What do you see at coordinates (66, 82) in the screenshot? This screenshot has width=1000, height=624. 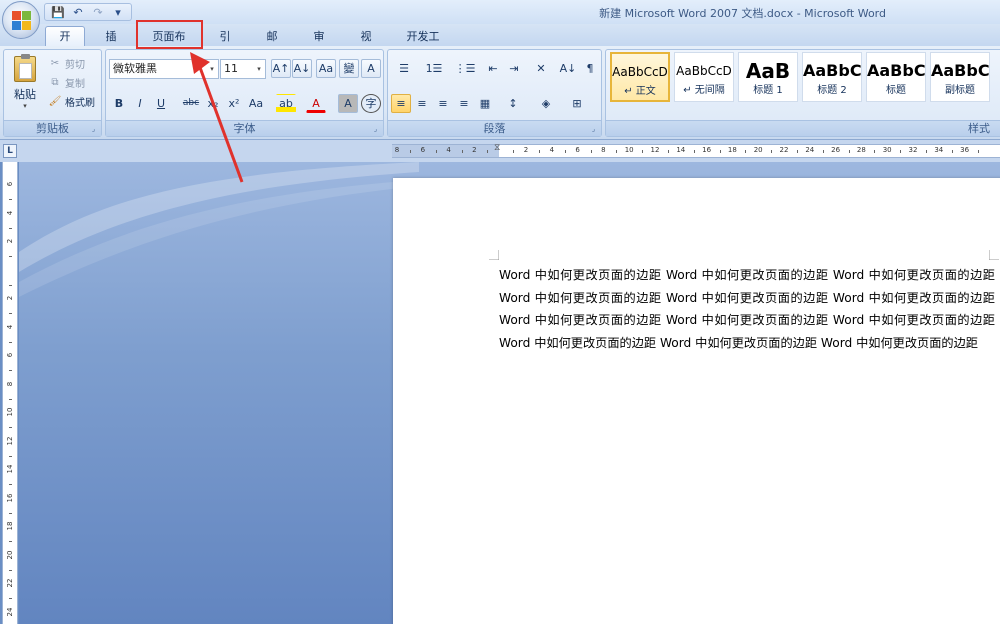 I see `copy-button: ⧉ 复制` at bounding box center [66, 82].